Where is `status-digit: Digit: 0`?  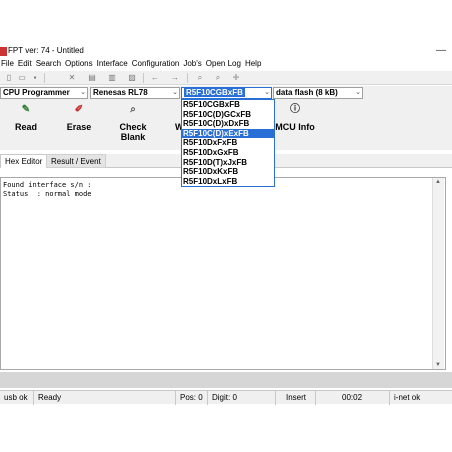
status-digit: Digit: 0 is located at coordinates (242, 398).